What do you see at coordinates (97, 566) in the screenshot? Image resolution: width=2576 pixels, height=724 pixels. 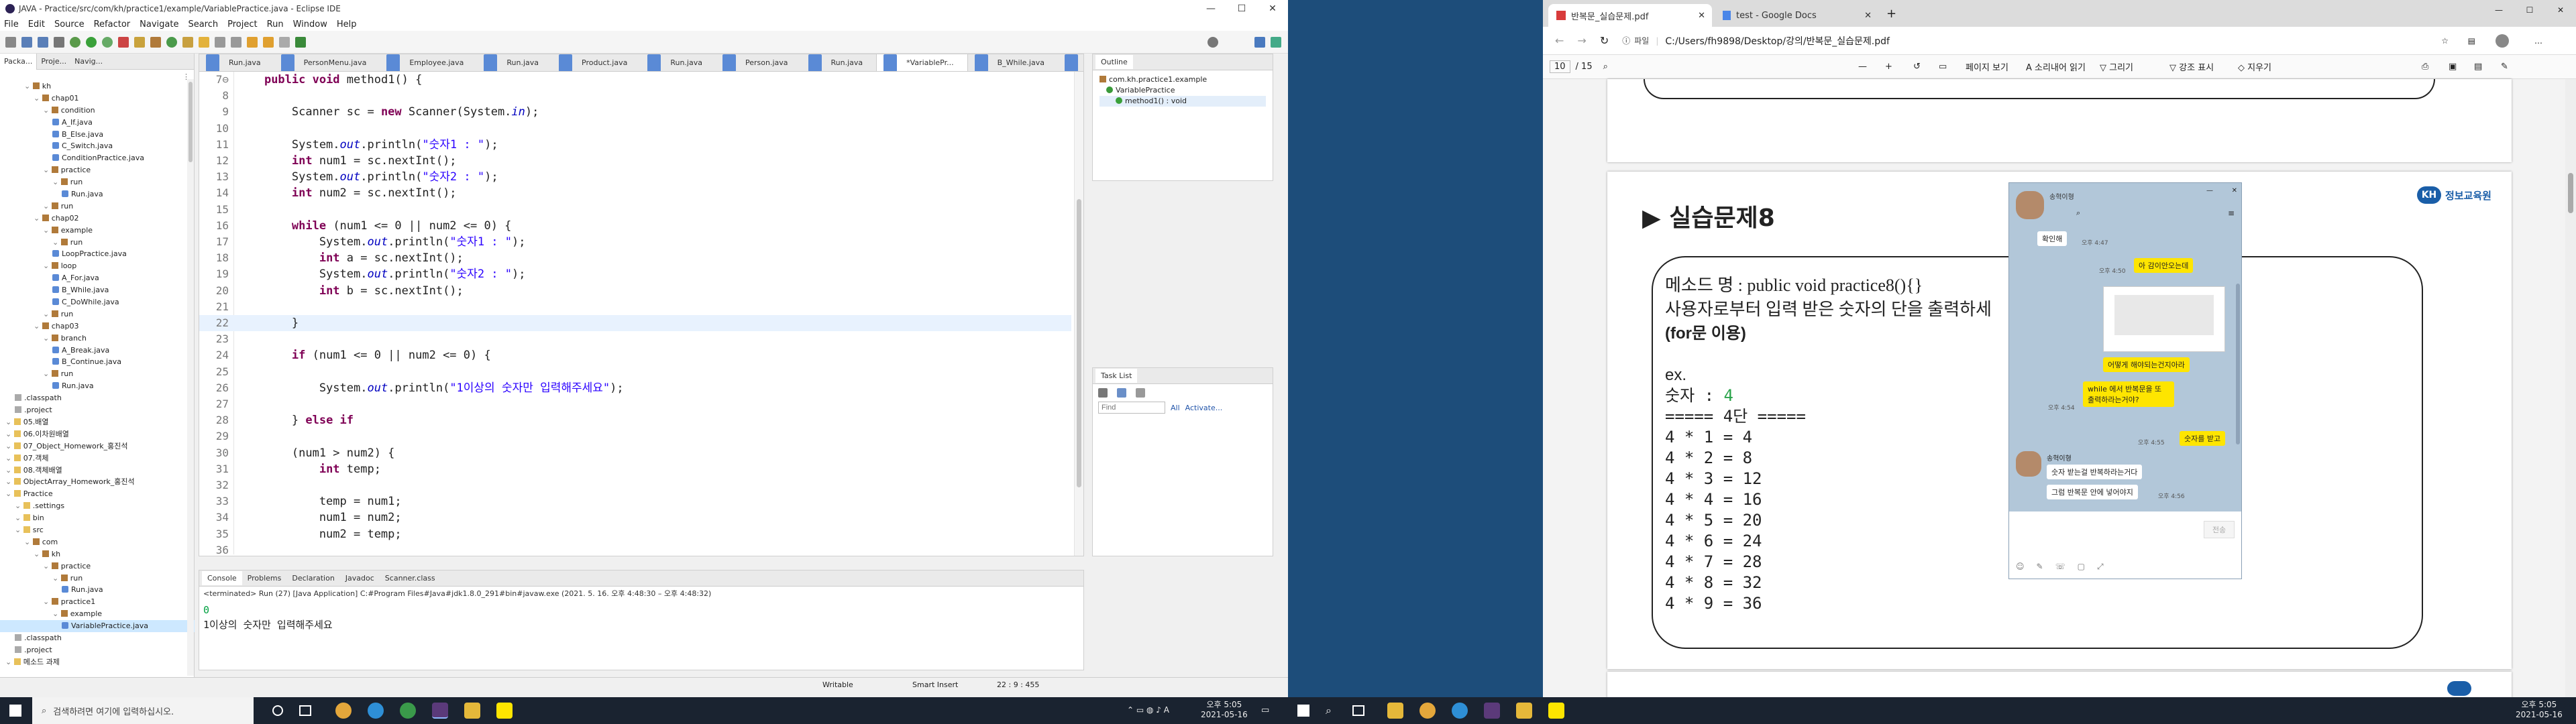 I see `tree-item: ⌄ practice` at bounding box center [97, 566].